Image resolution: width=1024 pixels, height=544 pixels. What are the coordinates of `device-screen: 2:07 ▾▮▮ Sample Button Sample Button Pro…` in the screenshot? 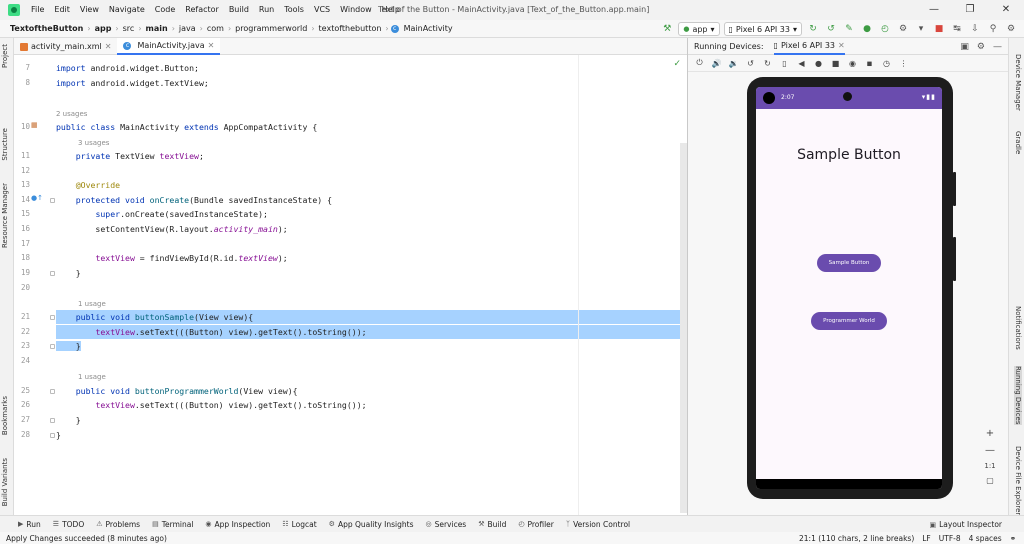 It's located at (849, 288).